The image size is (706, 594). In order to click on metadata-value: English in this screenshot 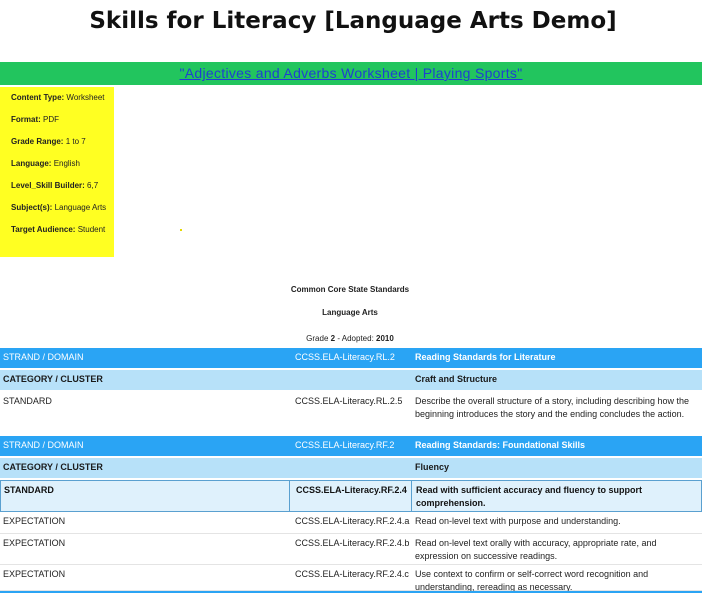, I will do `click(66, 163)`.